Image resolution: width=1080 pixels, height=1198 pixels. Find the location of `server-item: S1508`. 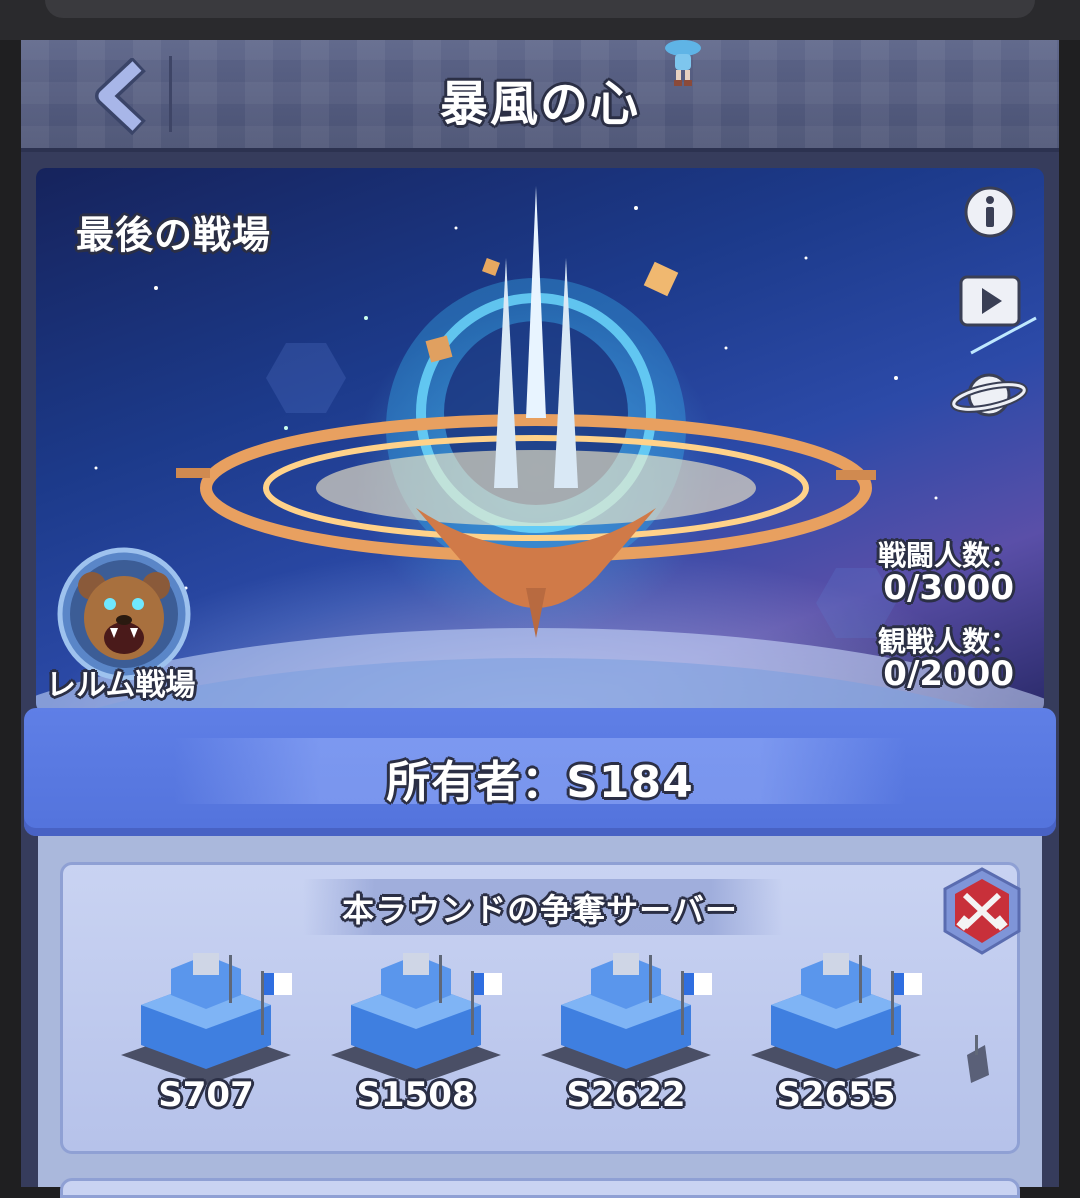

server-item: S1508 is located at coordinates (416, 1035).